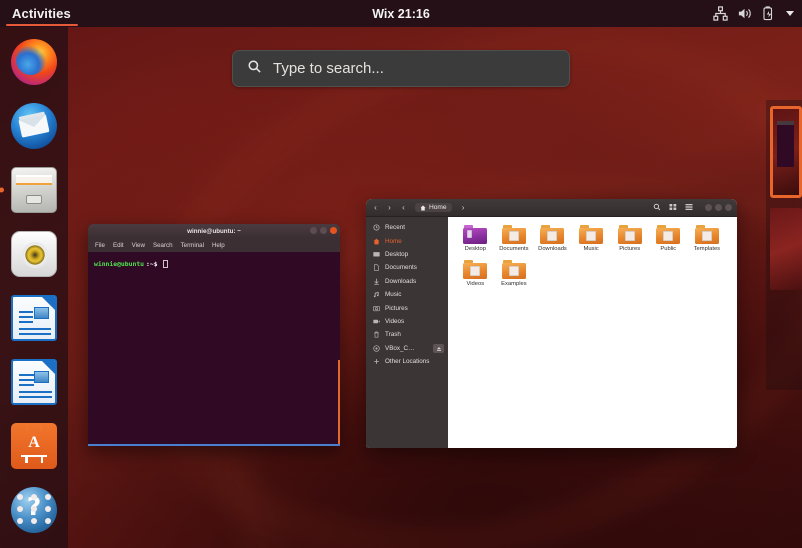 The height and width of the screenshot is (548, 802). I want to click on system-tray, so click(753, 13).